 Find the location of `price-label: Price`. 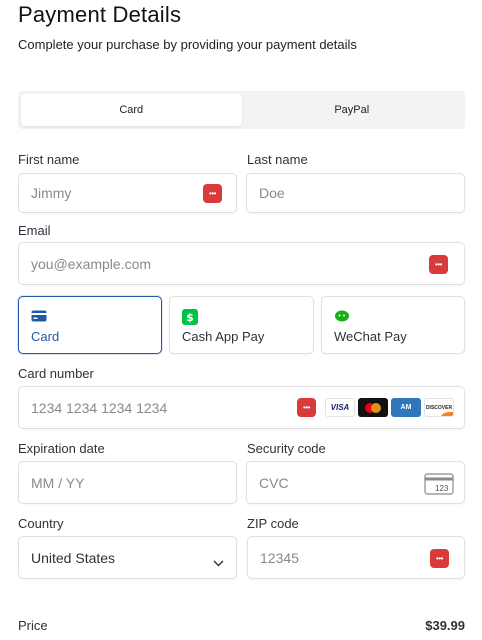

price-label: Price is located at coordinates (33, 625).